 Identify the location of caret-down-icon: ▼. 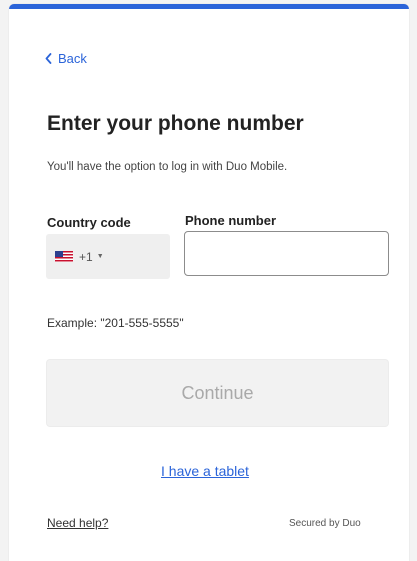
(100, 256).